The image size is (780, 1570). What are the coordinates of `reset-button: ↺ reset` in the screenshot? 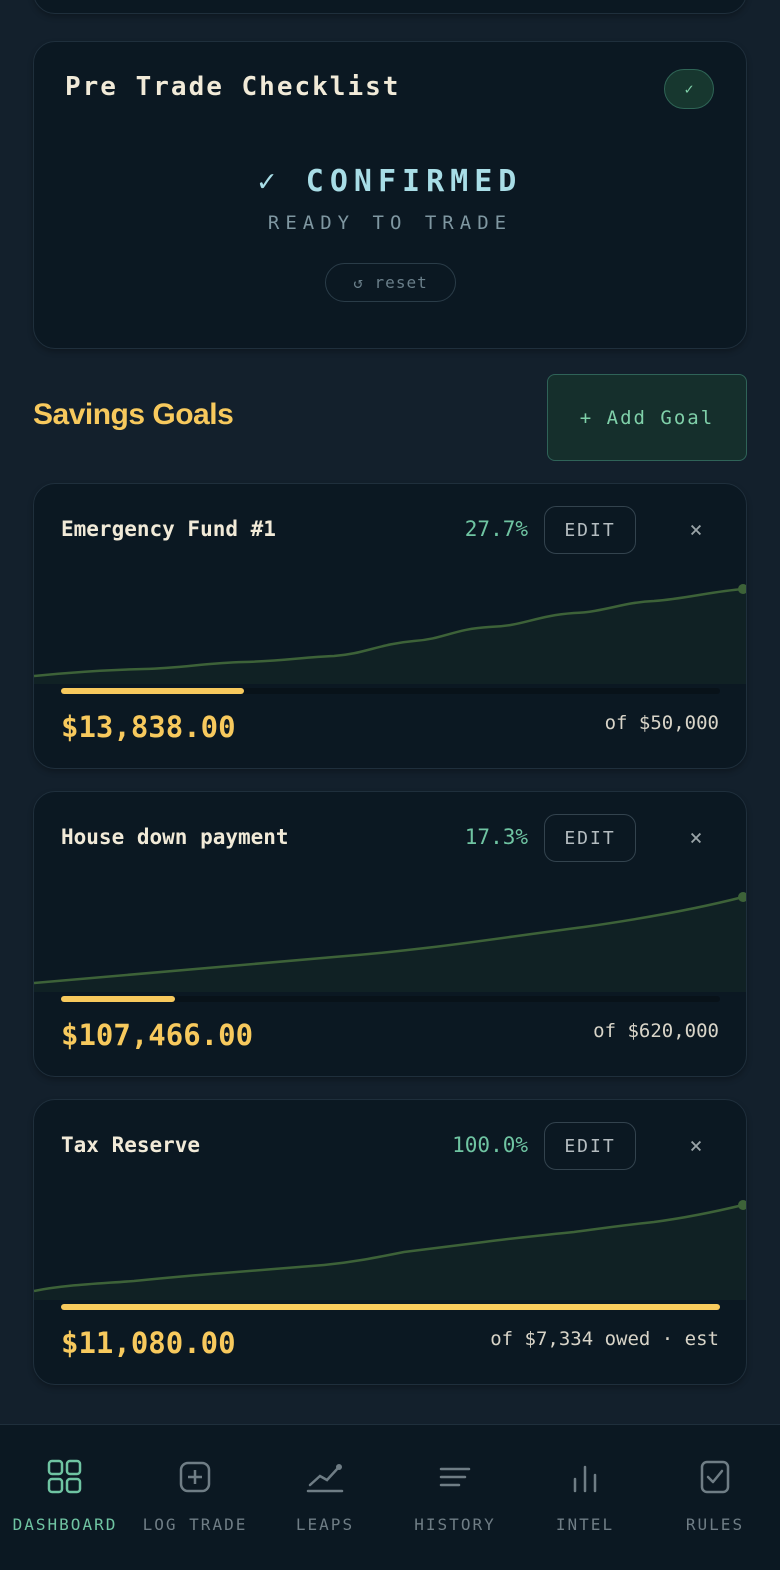 It's located at (390, 282).